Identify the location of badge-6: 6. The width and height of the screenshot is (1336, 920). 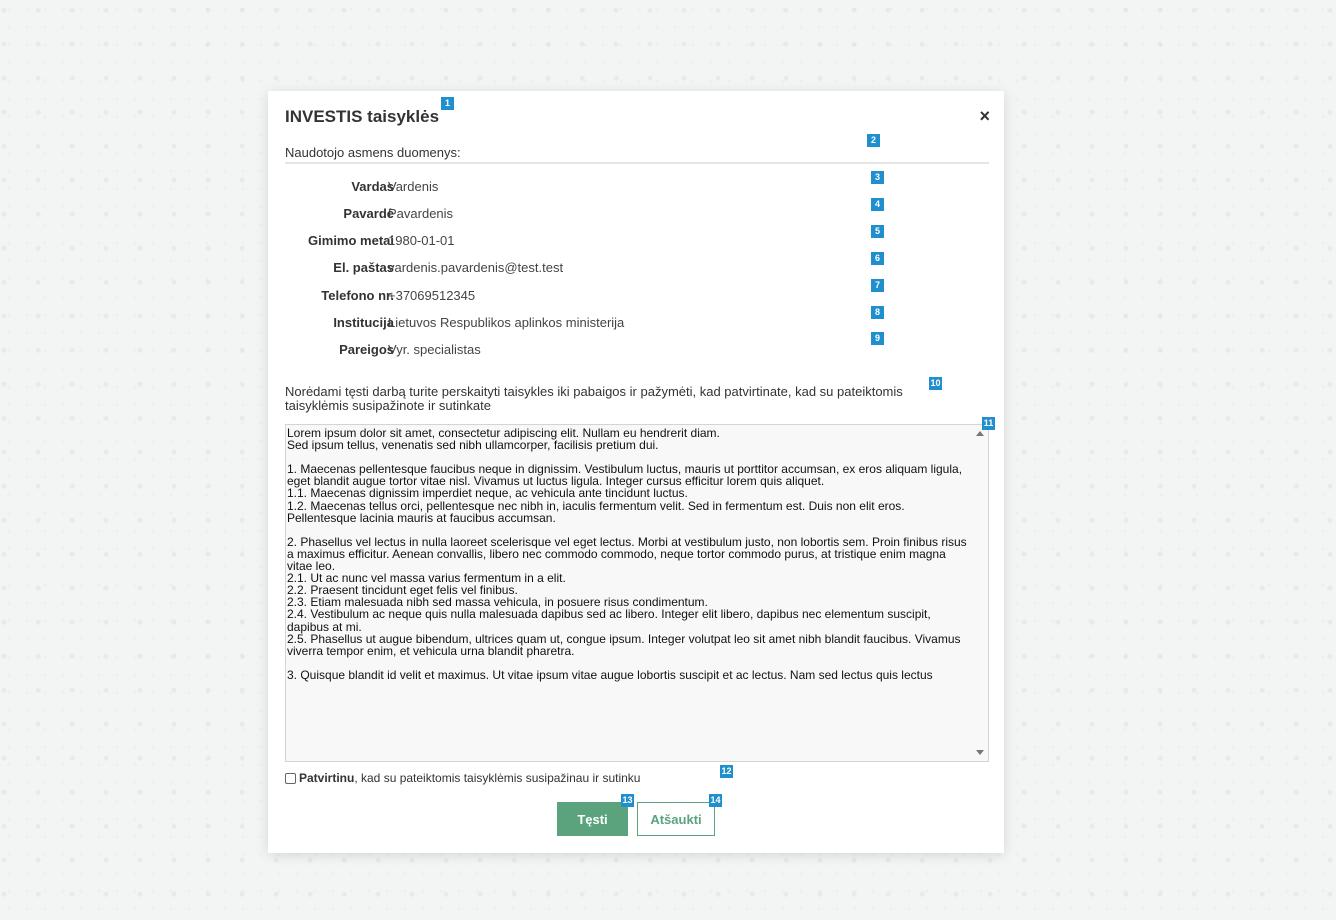
(877, 258).